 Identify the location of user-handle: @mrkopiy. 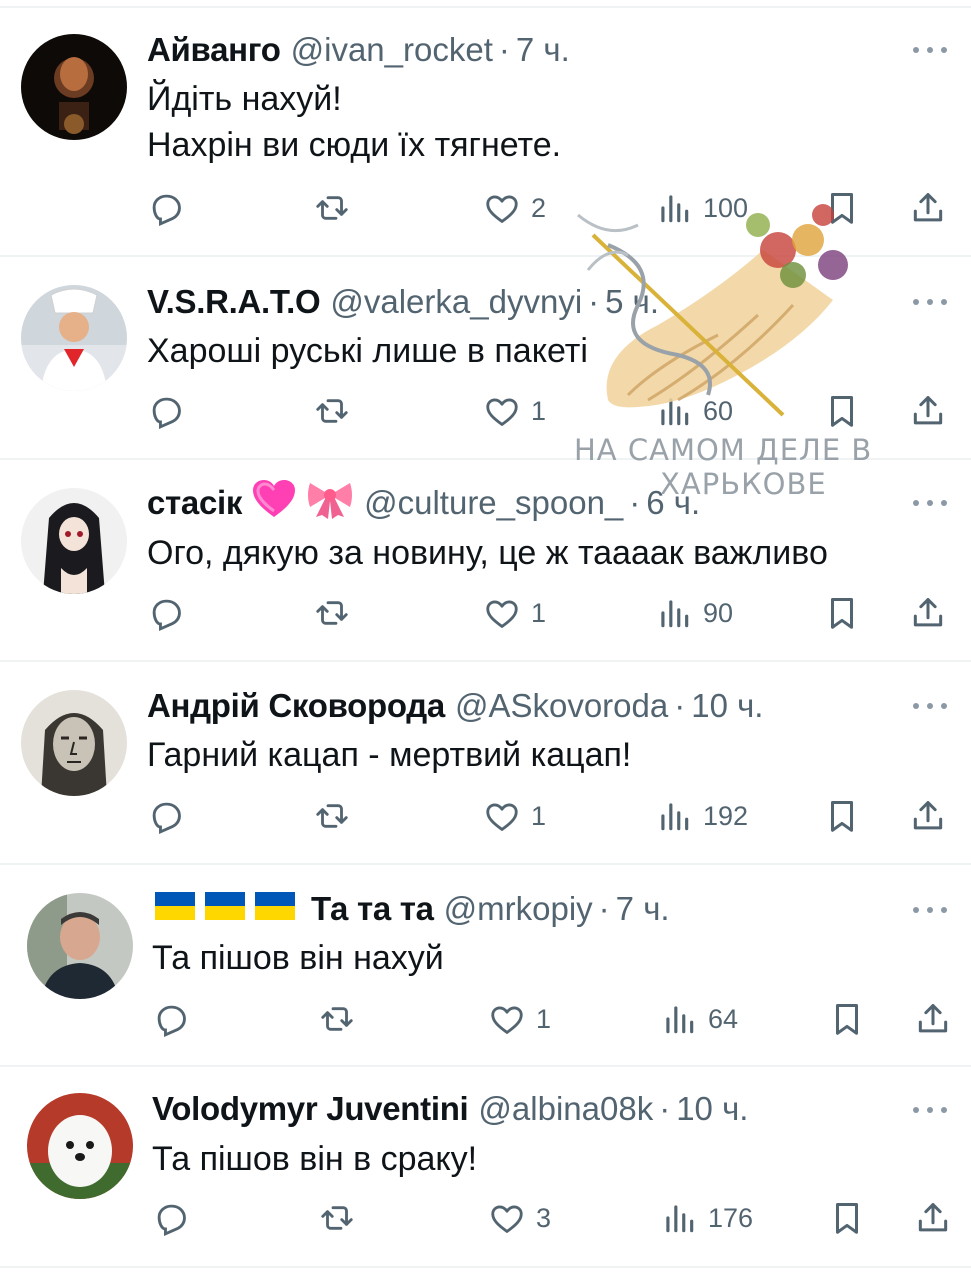
(518, 909).